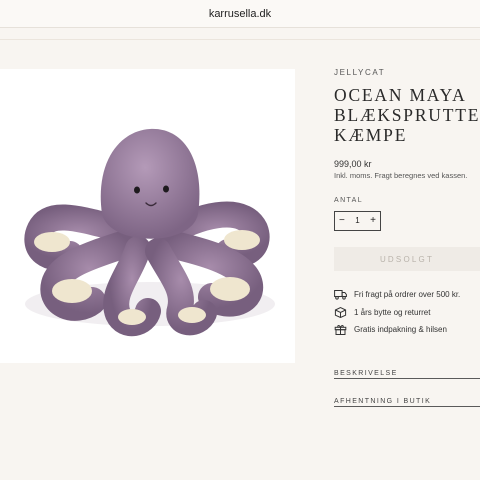  I want to click on perk-returns: 1 års bytte og returret, so click(382, 312).